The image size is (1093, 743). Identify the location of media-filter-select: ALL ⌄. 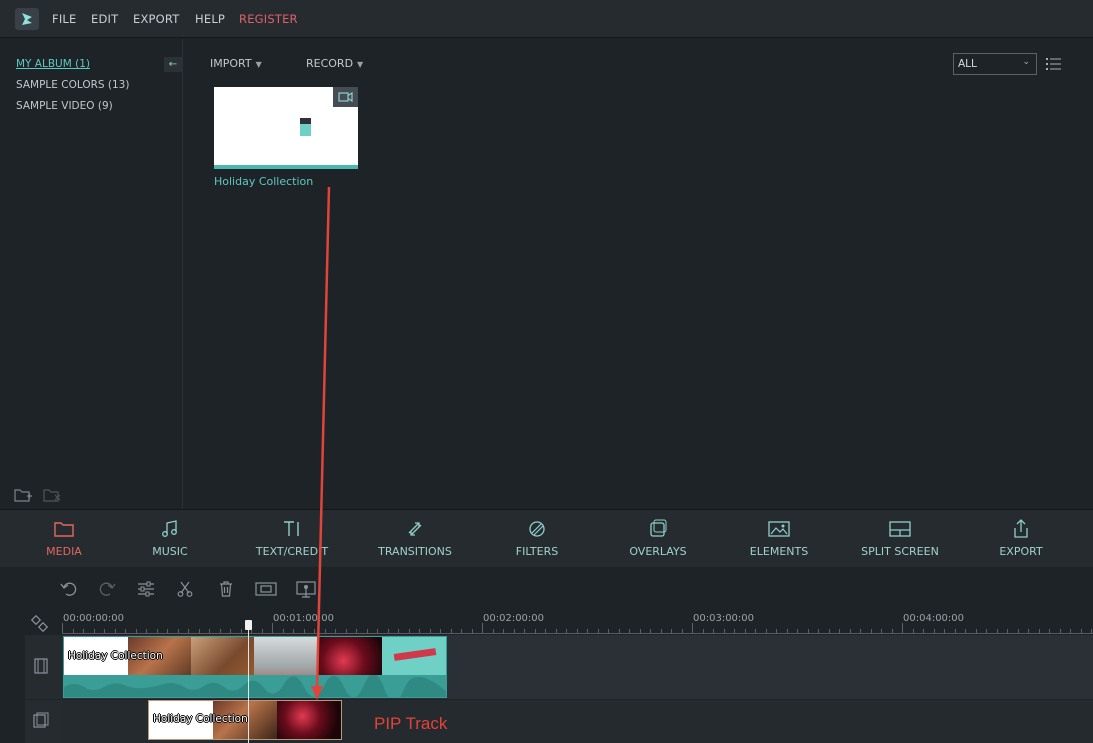
(995, 64).